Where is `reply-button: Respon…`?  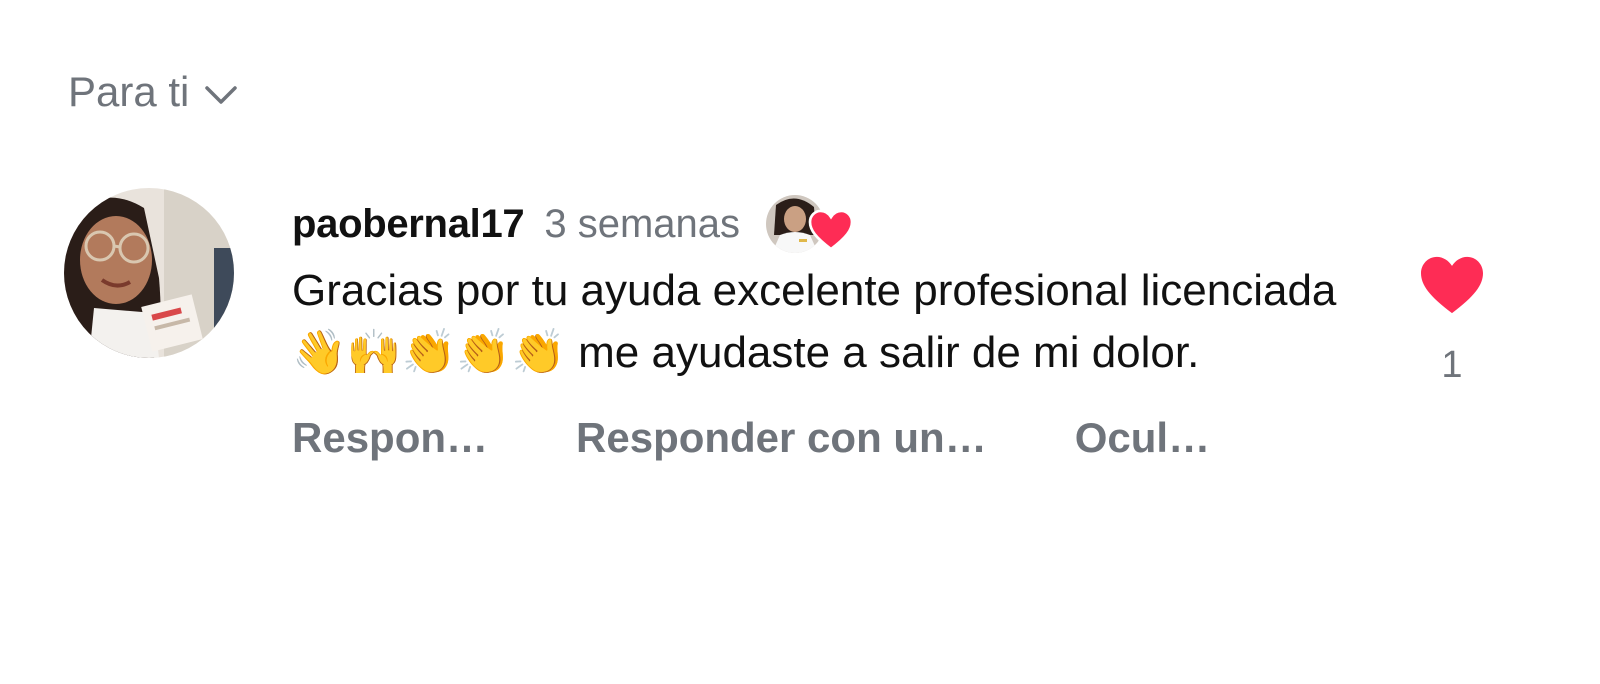 reply-button: Respon… is located at coordinates (390, 438).